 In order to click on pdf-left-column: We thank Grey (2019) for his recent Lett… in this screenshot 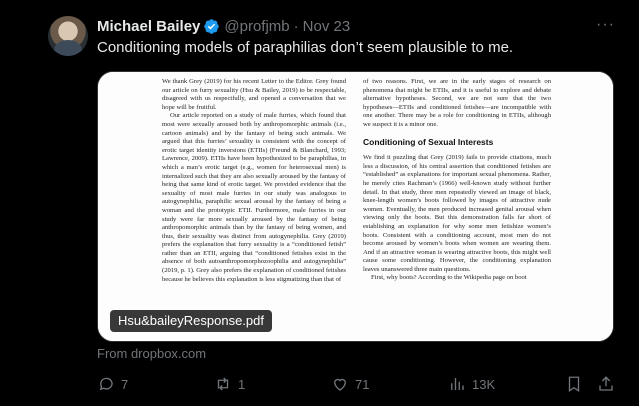, I will do `click(254, 181)`.